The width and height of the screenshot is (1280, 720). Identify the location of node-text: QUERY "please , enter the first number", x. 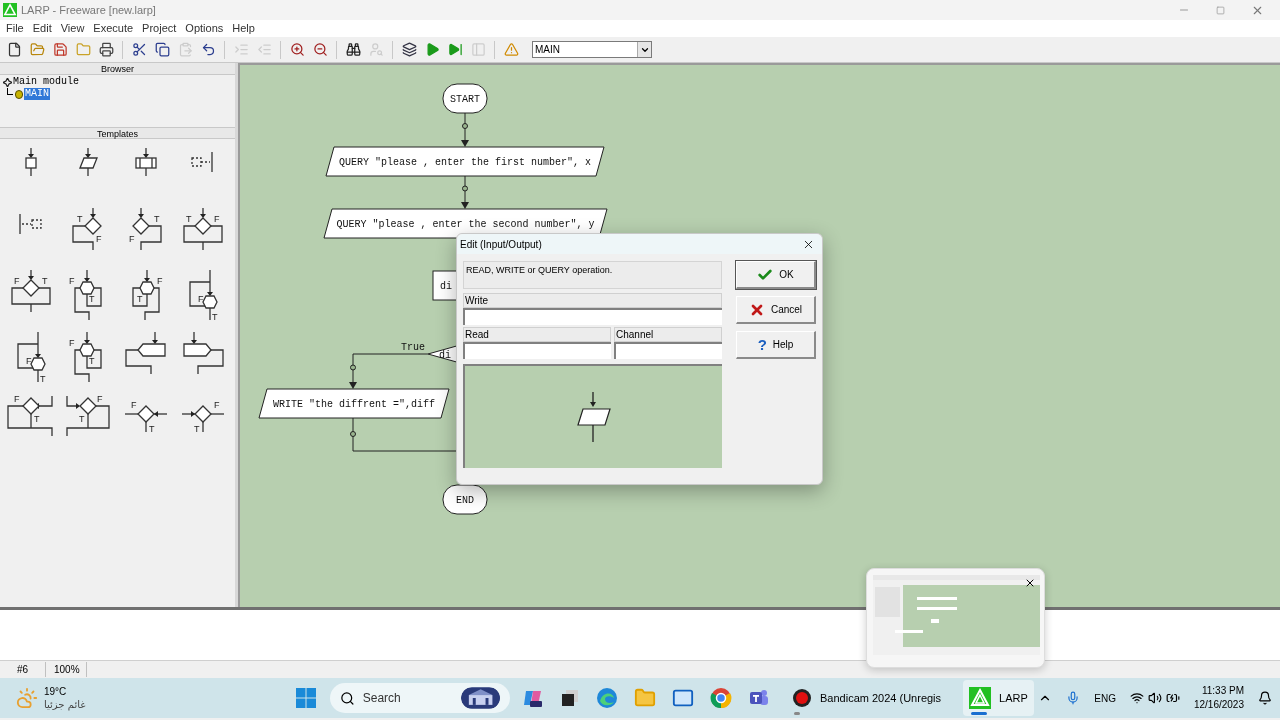
(465, 162).